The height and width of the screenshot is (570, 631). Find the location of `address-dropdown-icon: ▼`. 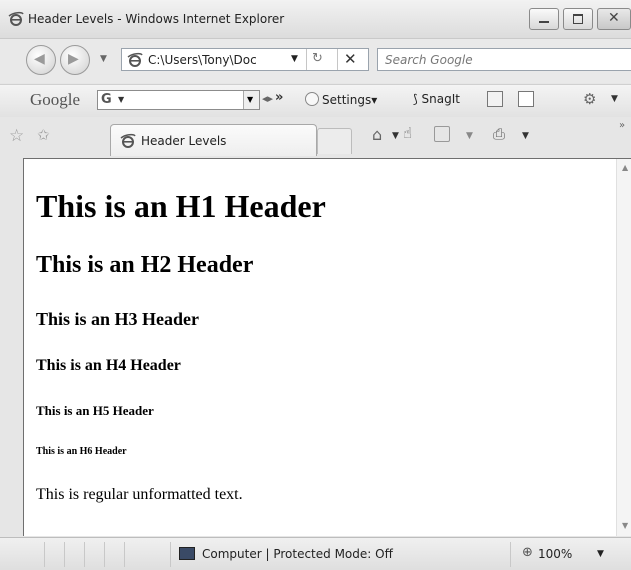

address-dropdown-icon: ▼ is located at coordinates (294, 59).